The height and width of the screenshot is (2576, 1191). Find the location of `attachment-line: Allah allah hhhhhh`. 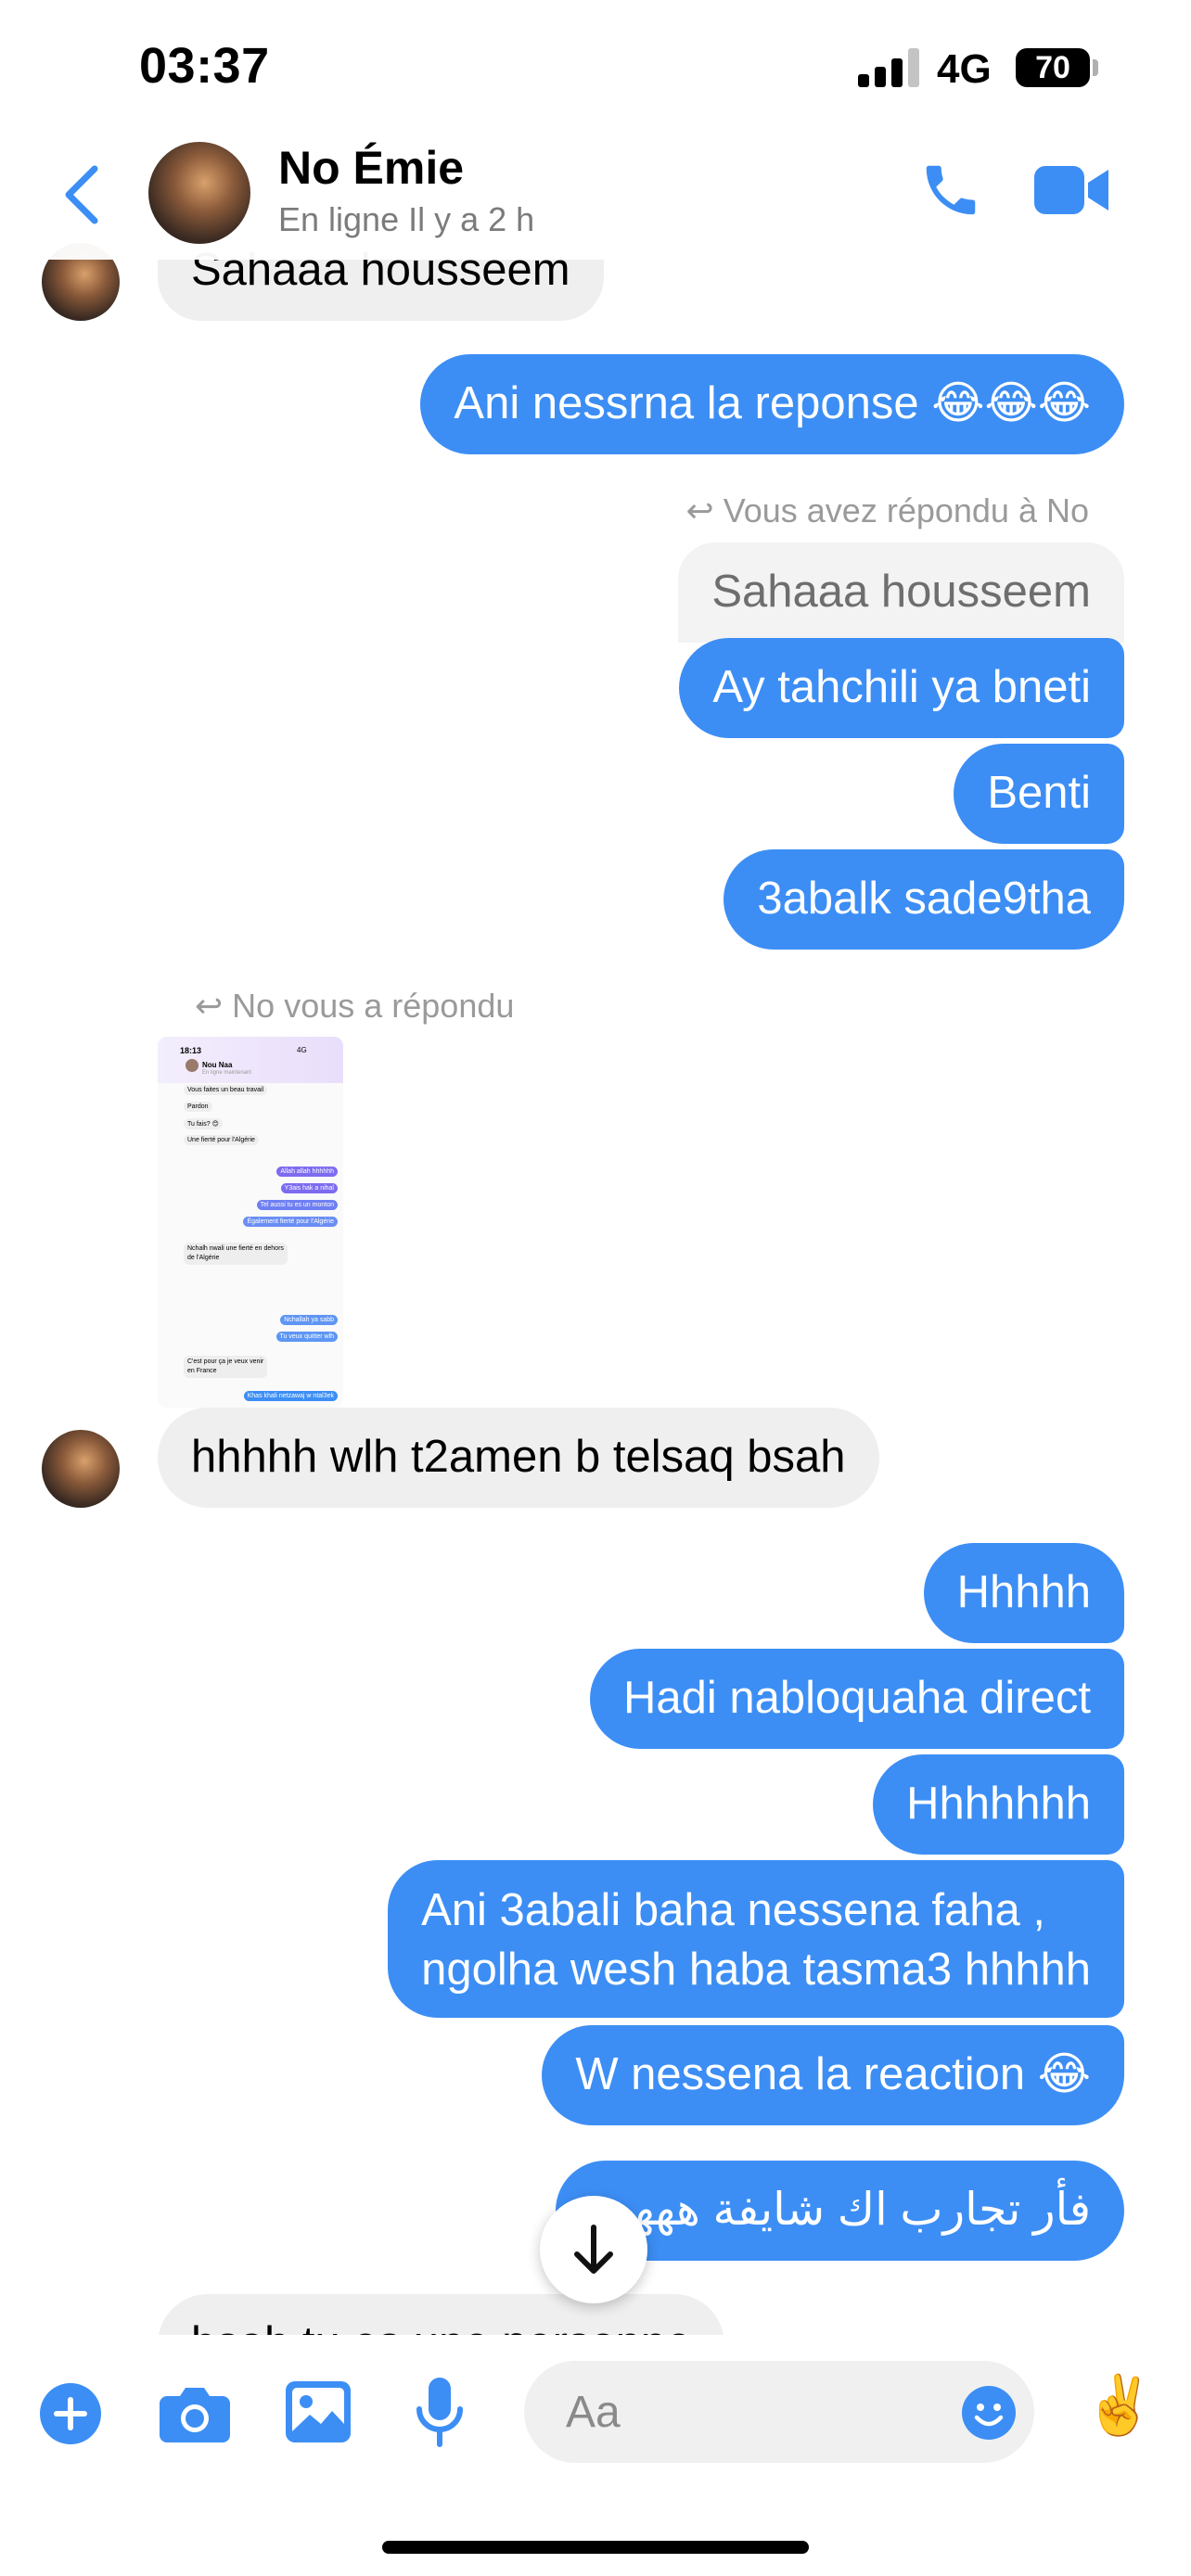

attachment-line: Allah allah hhhhhh is located at coordinates (307, 1172).